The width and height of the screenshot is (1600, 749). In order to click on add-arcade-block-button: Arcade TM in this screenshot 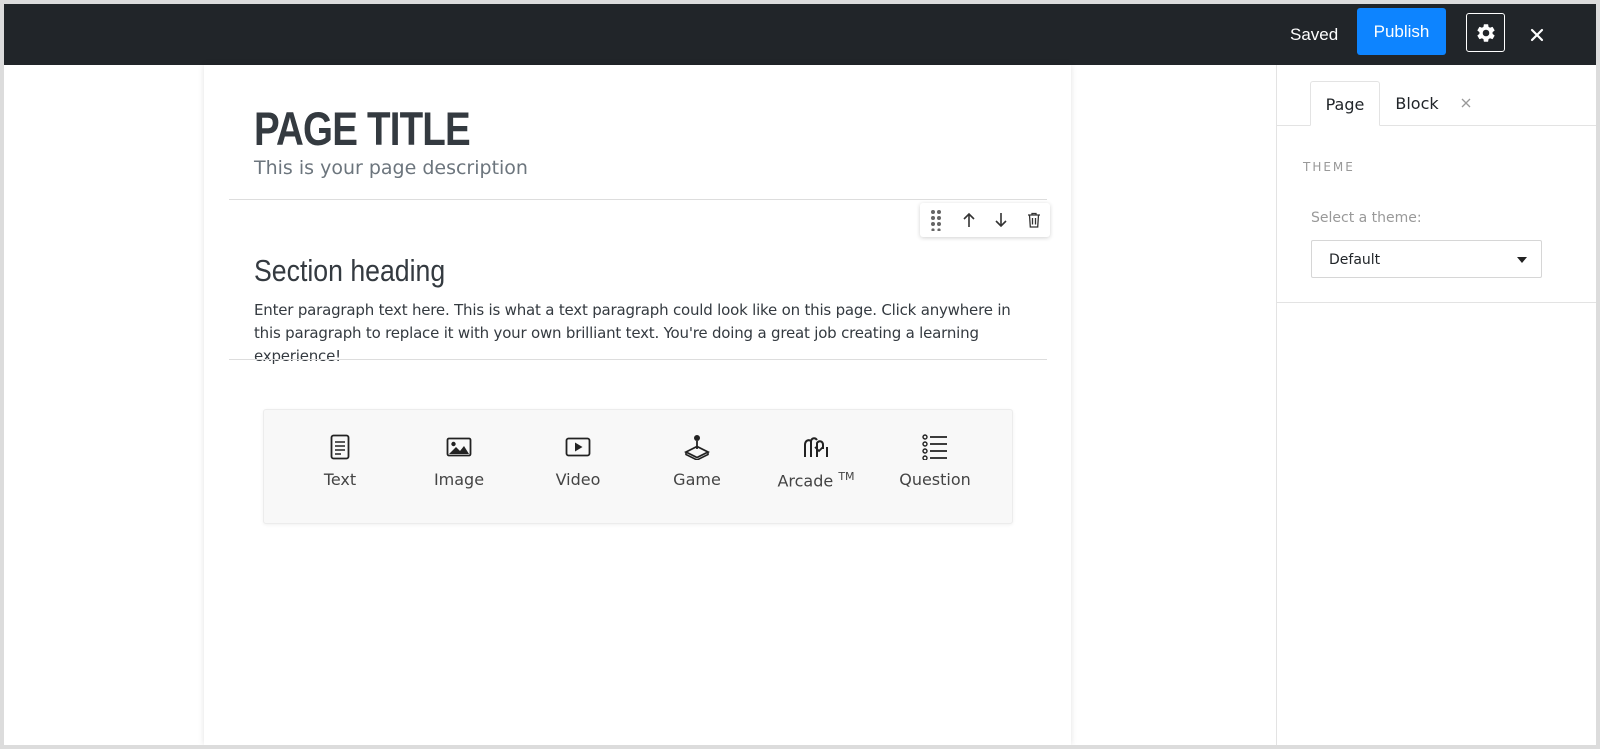, I will do `click(816, 467)`.